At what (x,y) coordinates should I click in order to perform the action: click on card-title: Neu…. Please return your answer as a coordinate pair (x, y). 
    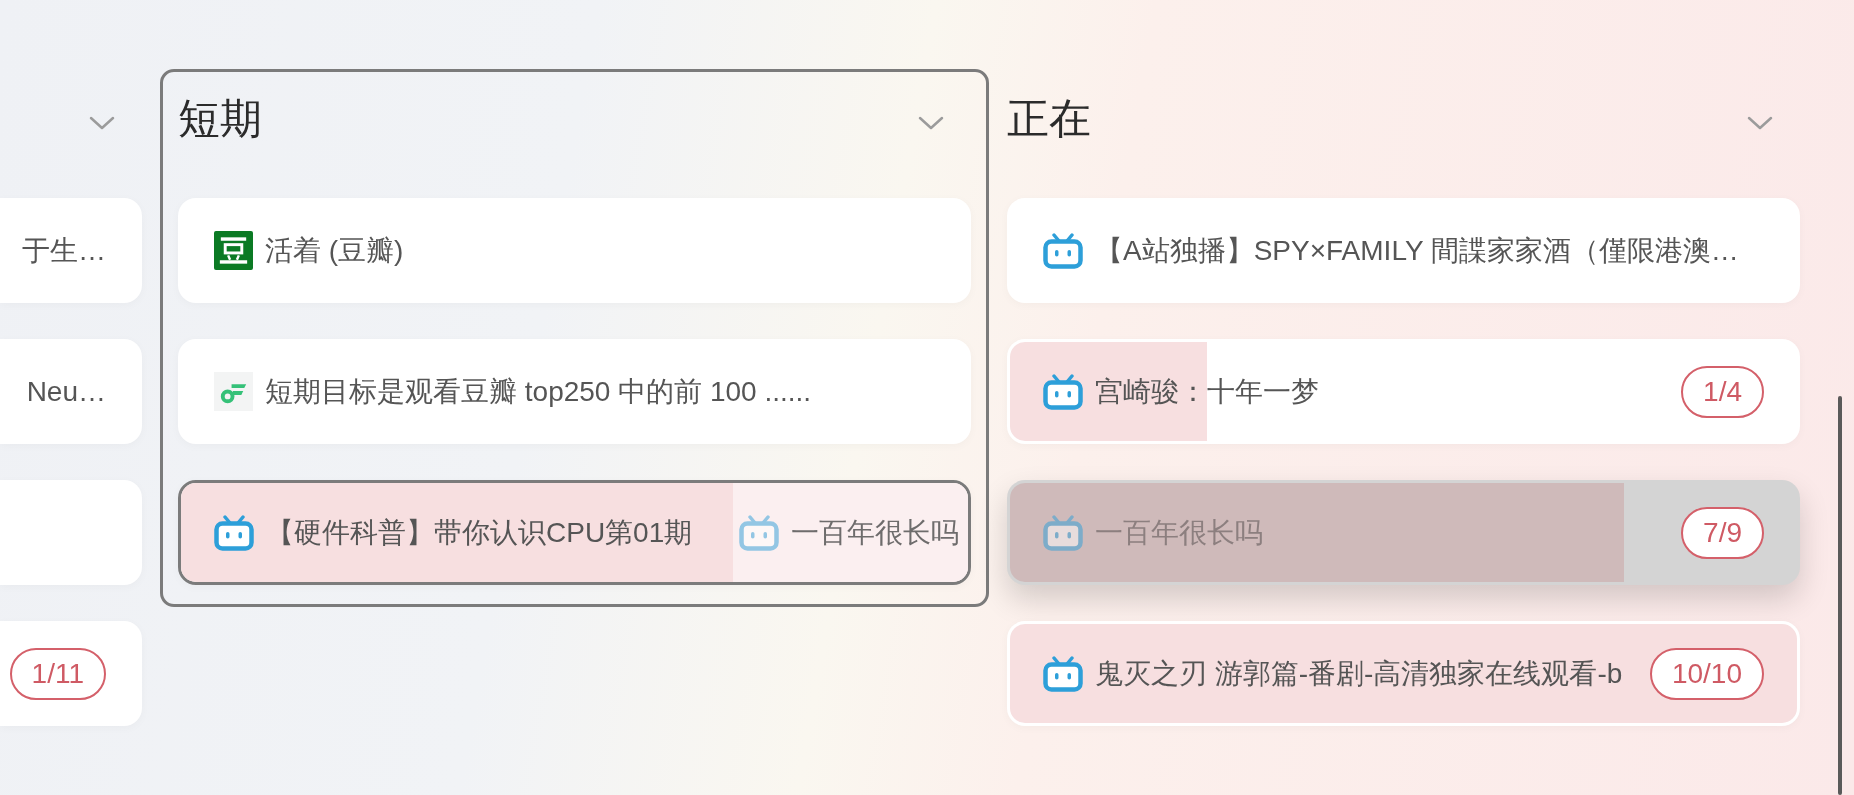
    Looking at the image, I should click on (66, 391).